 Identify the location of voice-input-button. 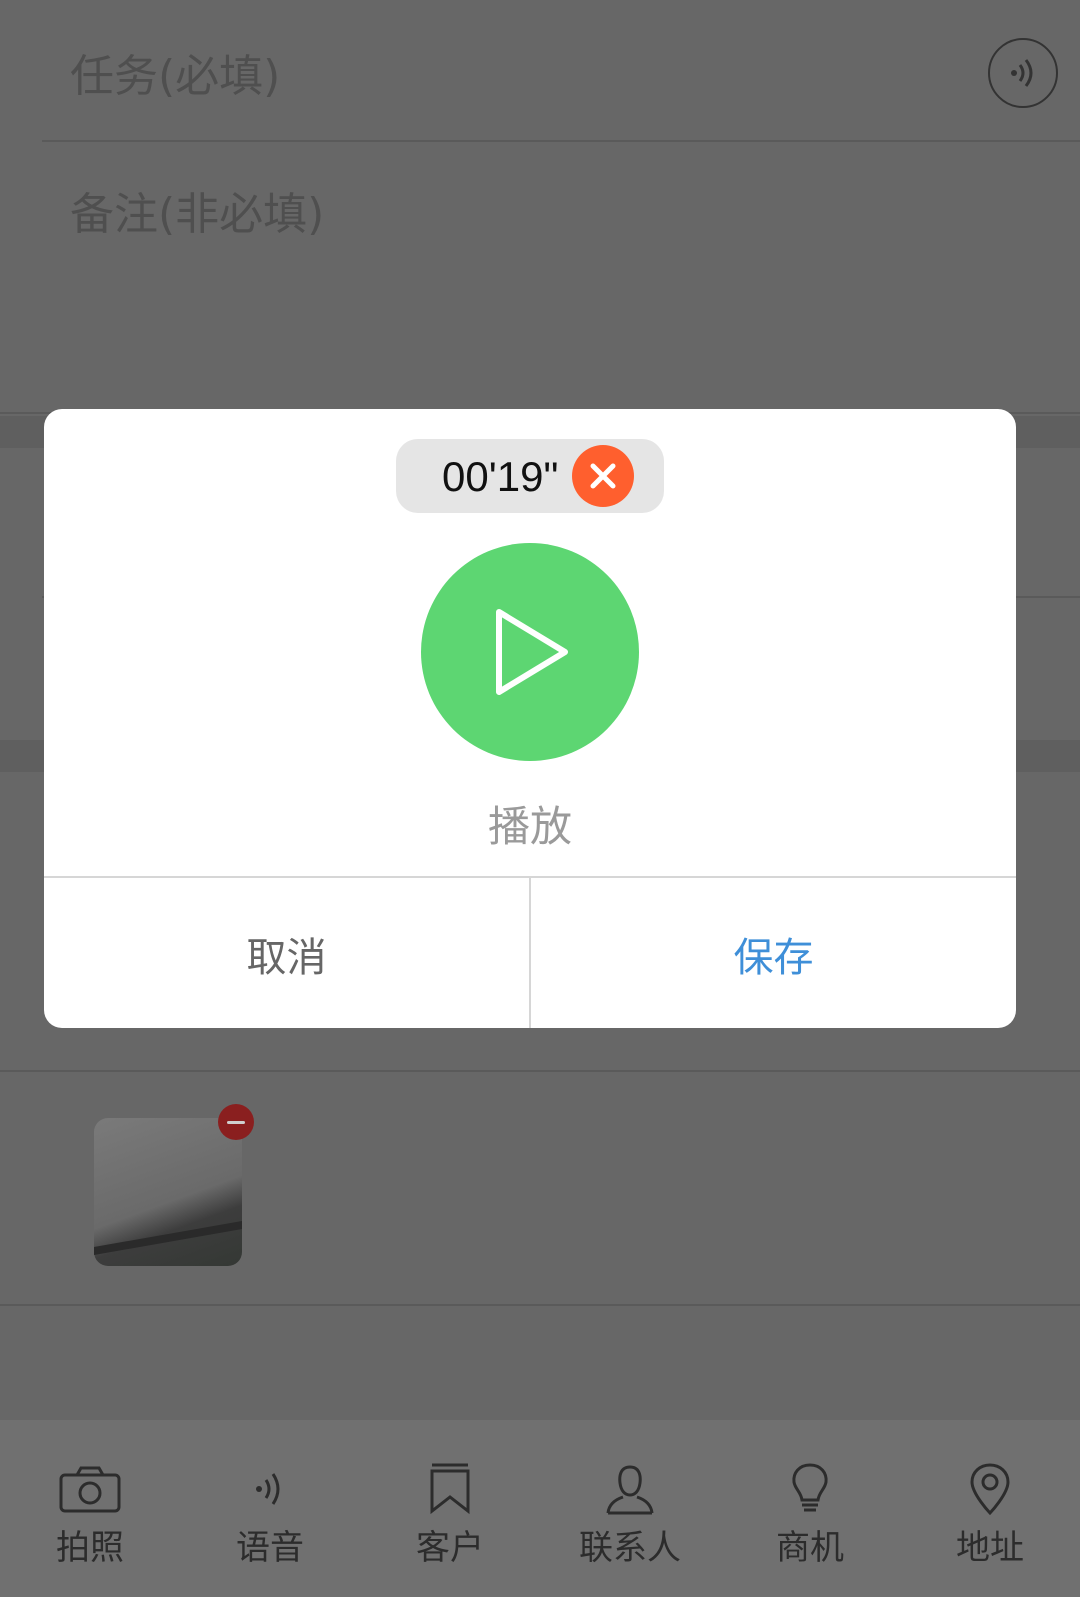
(1023, 73).